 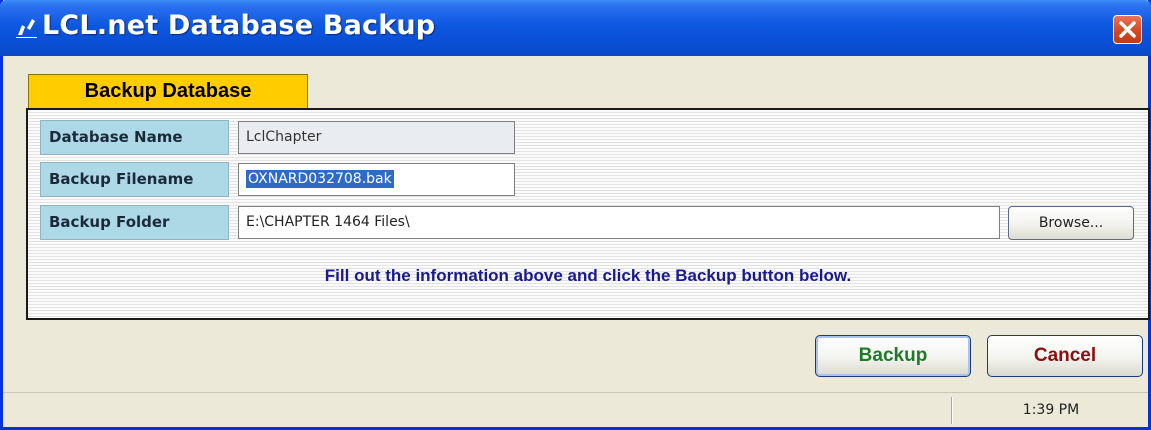 What do you see at coordinates (619, 222) in the screenshot?
I see `backup-folder-field: E:\CHAPTER 1464 Files\` at bounding box center [619, 222].